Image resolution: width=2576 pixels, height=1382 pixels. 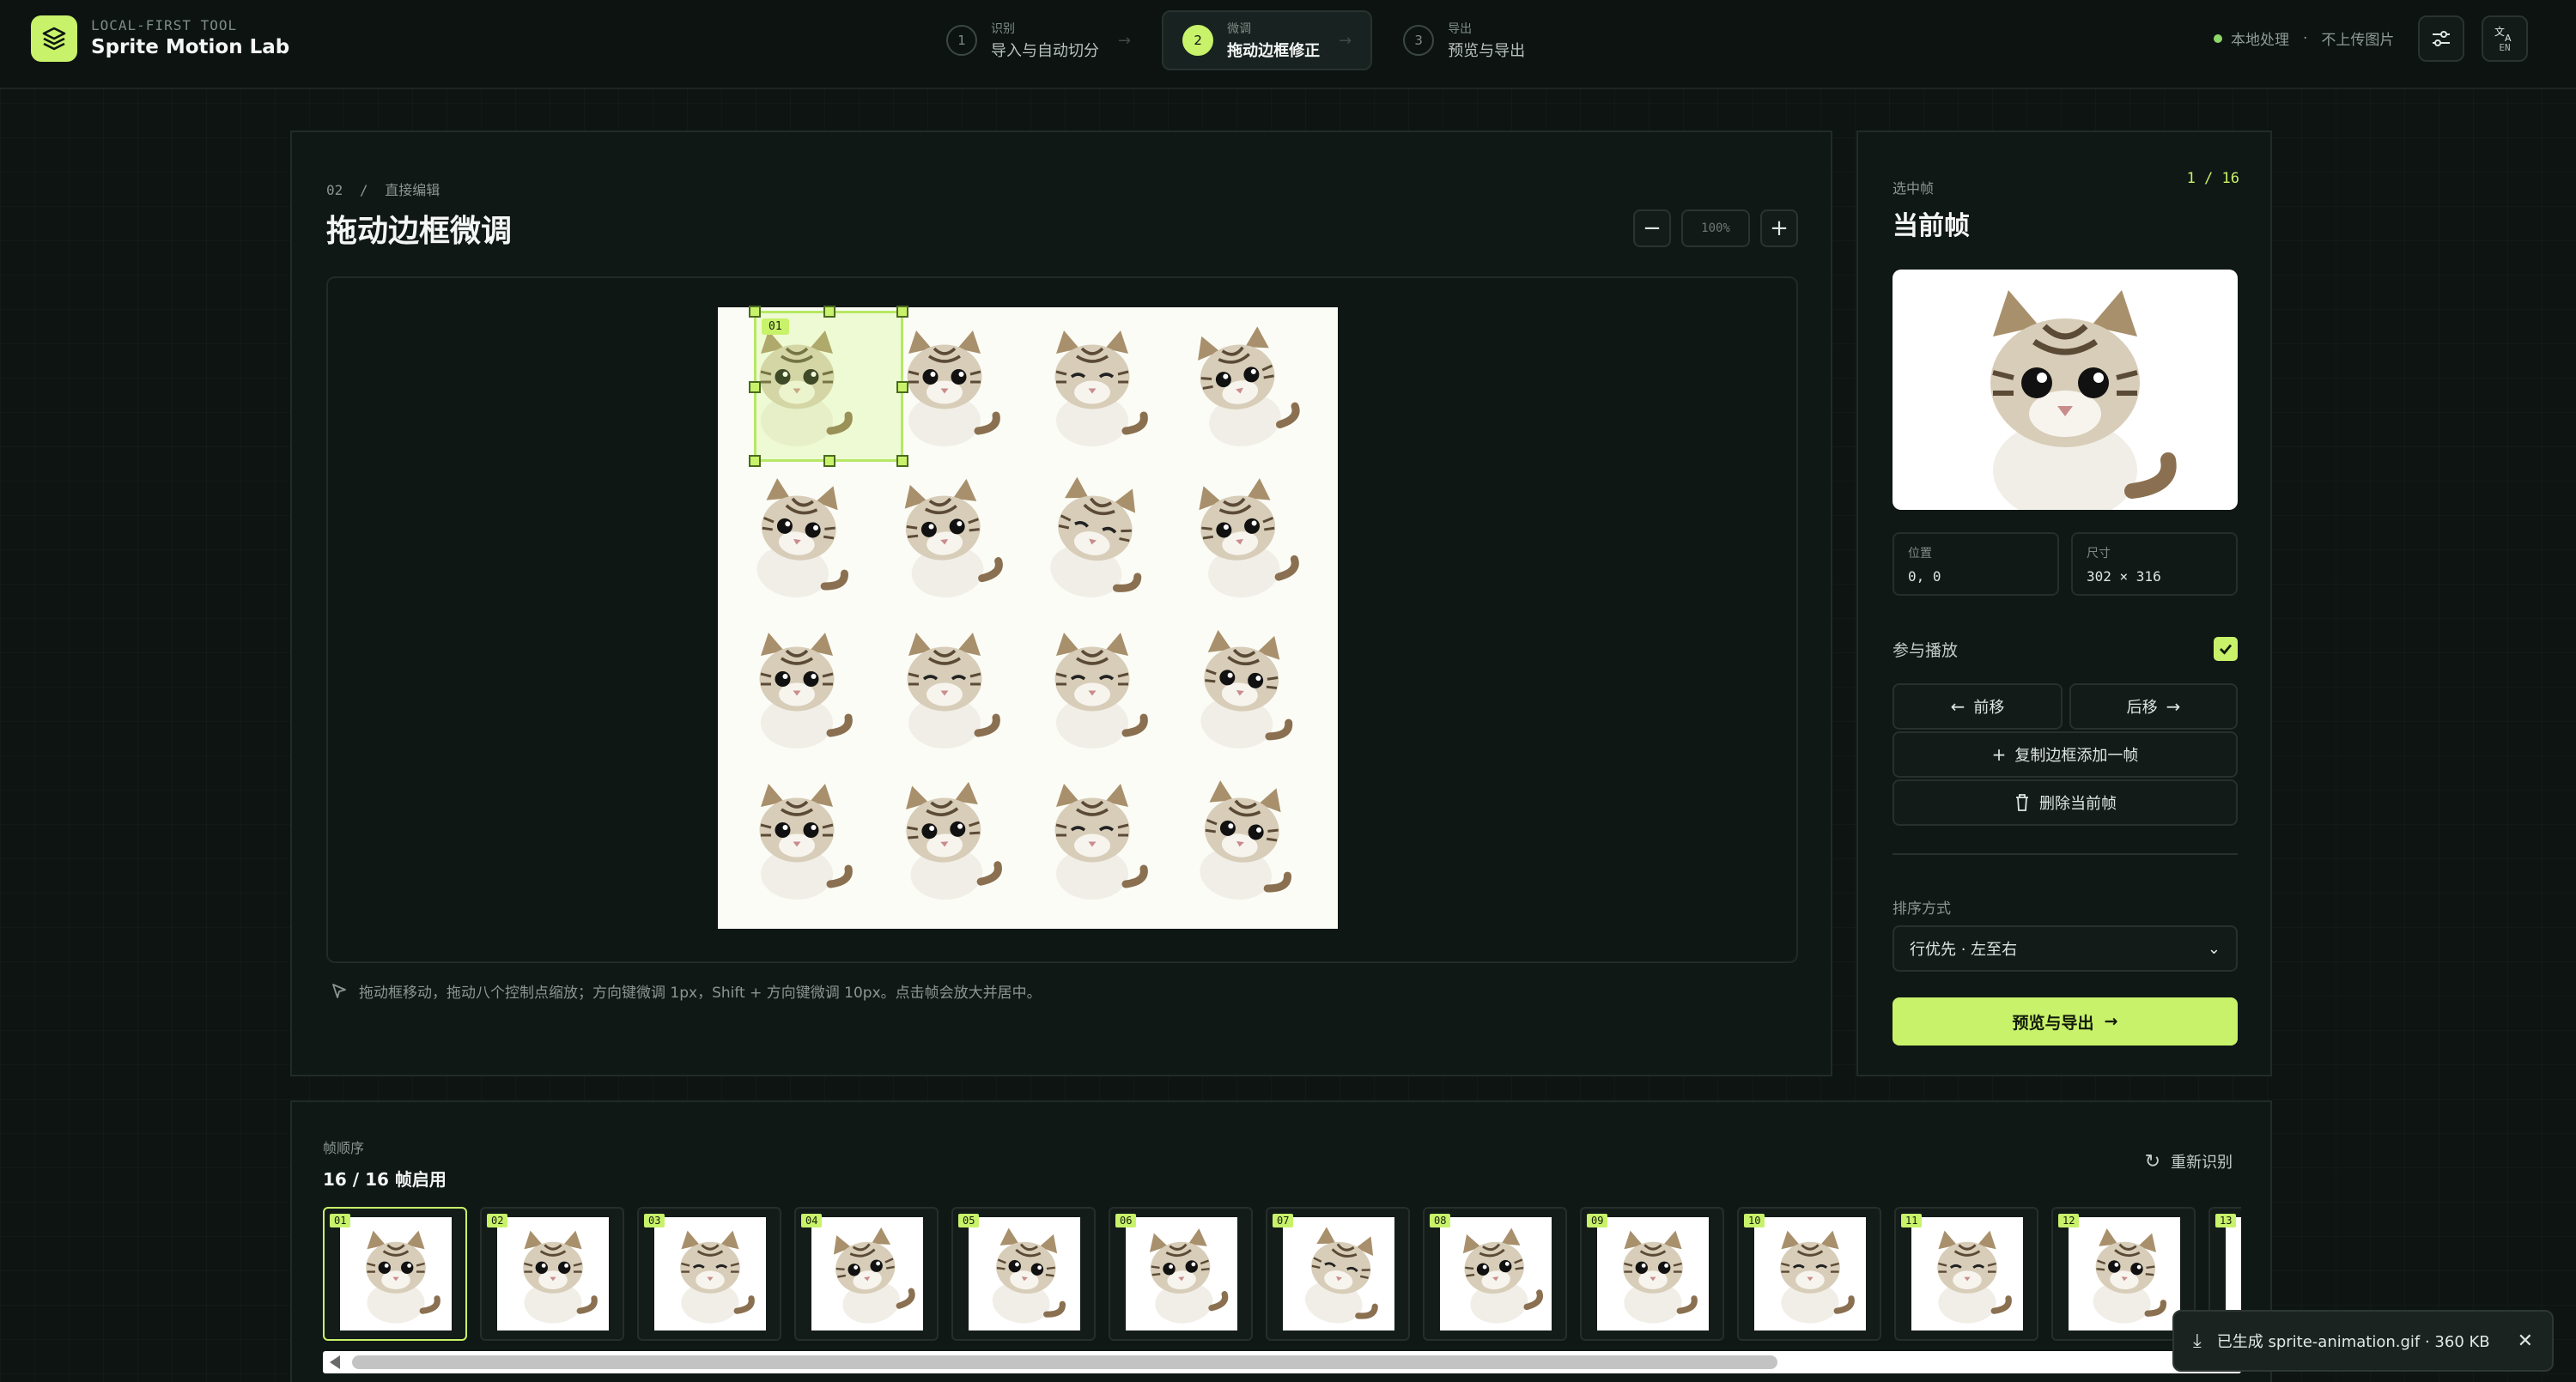 What do you see at coordinates (552, 1274) in the screenshot?
I see `frame-thumbnail: 02` at bounding box center [552, 1274].